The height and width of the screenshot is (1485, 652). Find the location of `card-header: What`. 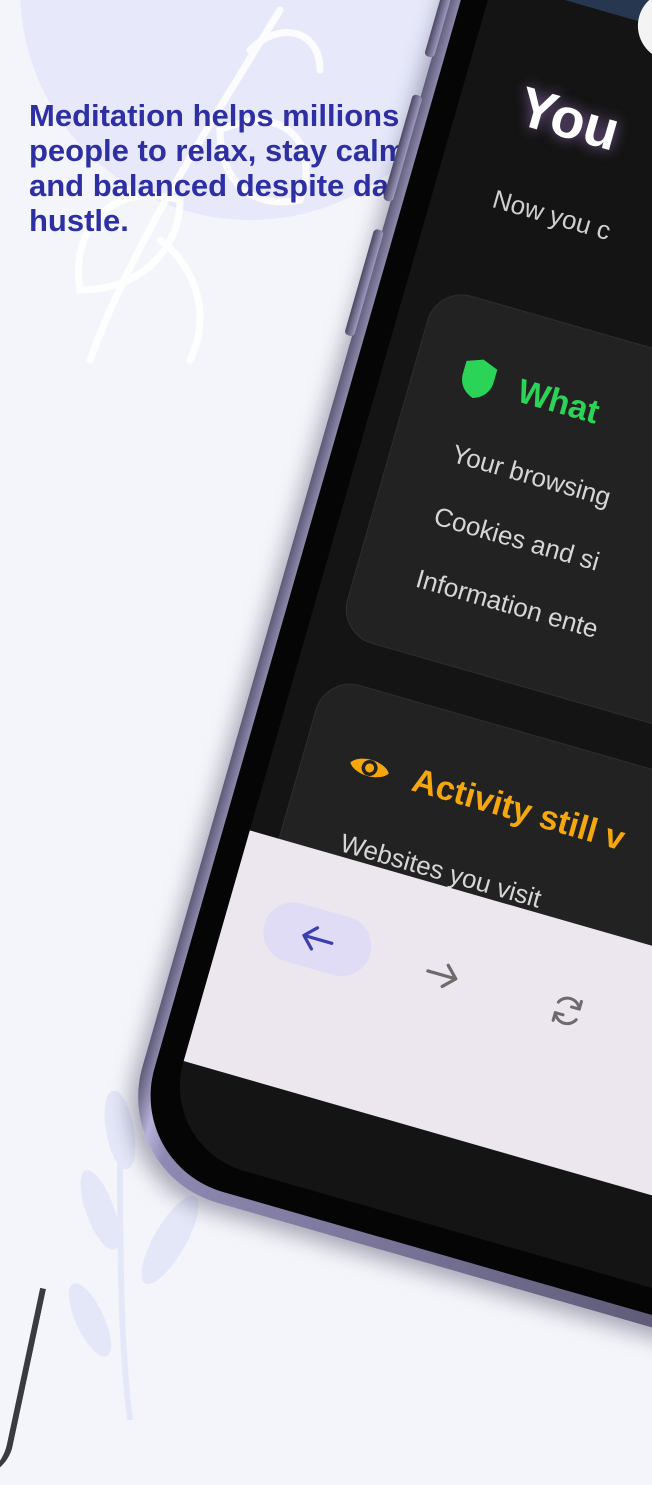

card-header: What is located at coordinates (529, 394).